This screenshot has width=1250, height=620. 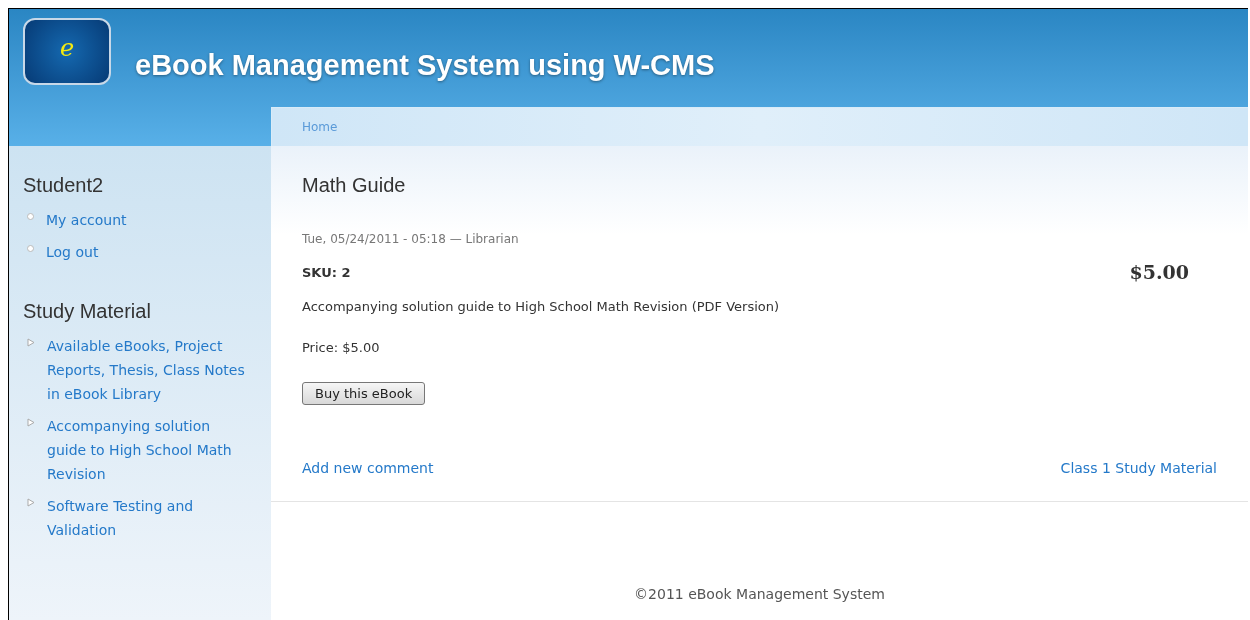 What do you see at coordinates (146, 252) in the screenshot?
I see `sidebar-link: Log out` at bounding box center [146, 252].